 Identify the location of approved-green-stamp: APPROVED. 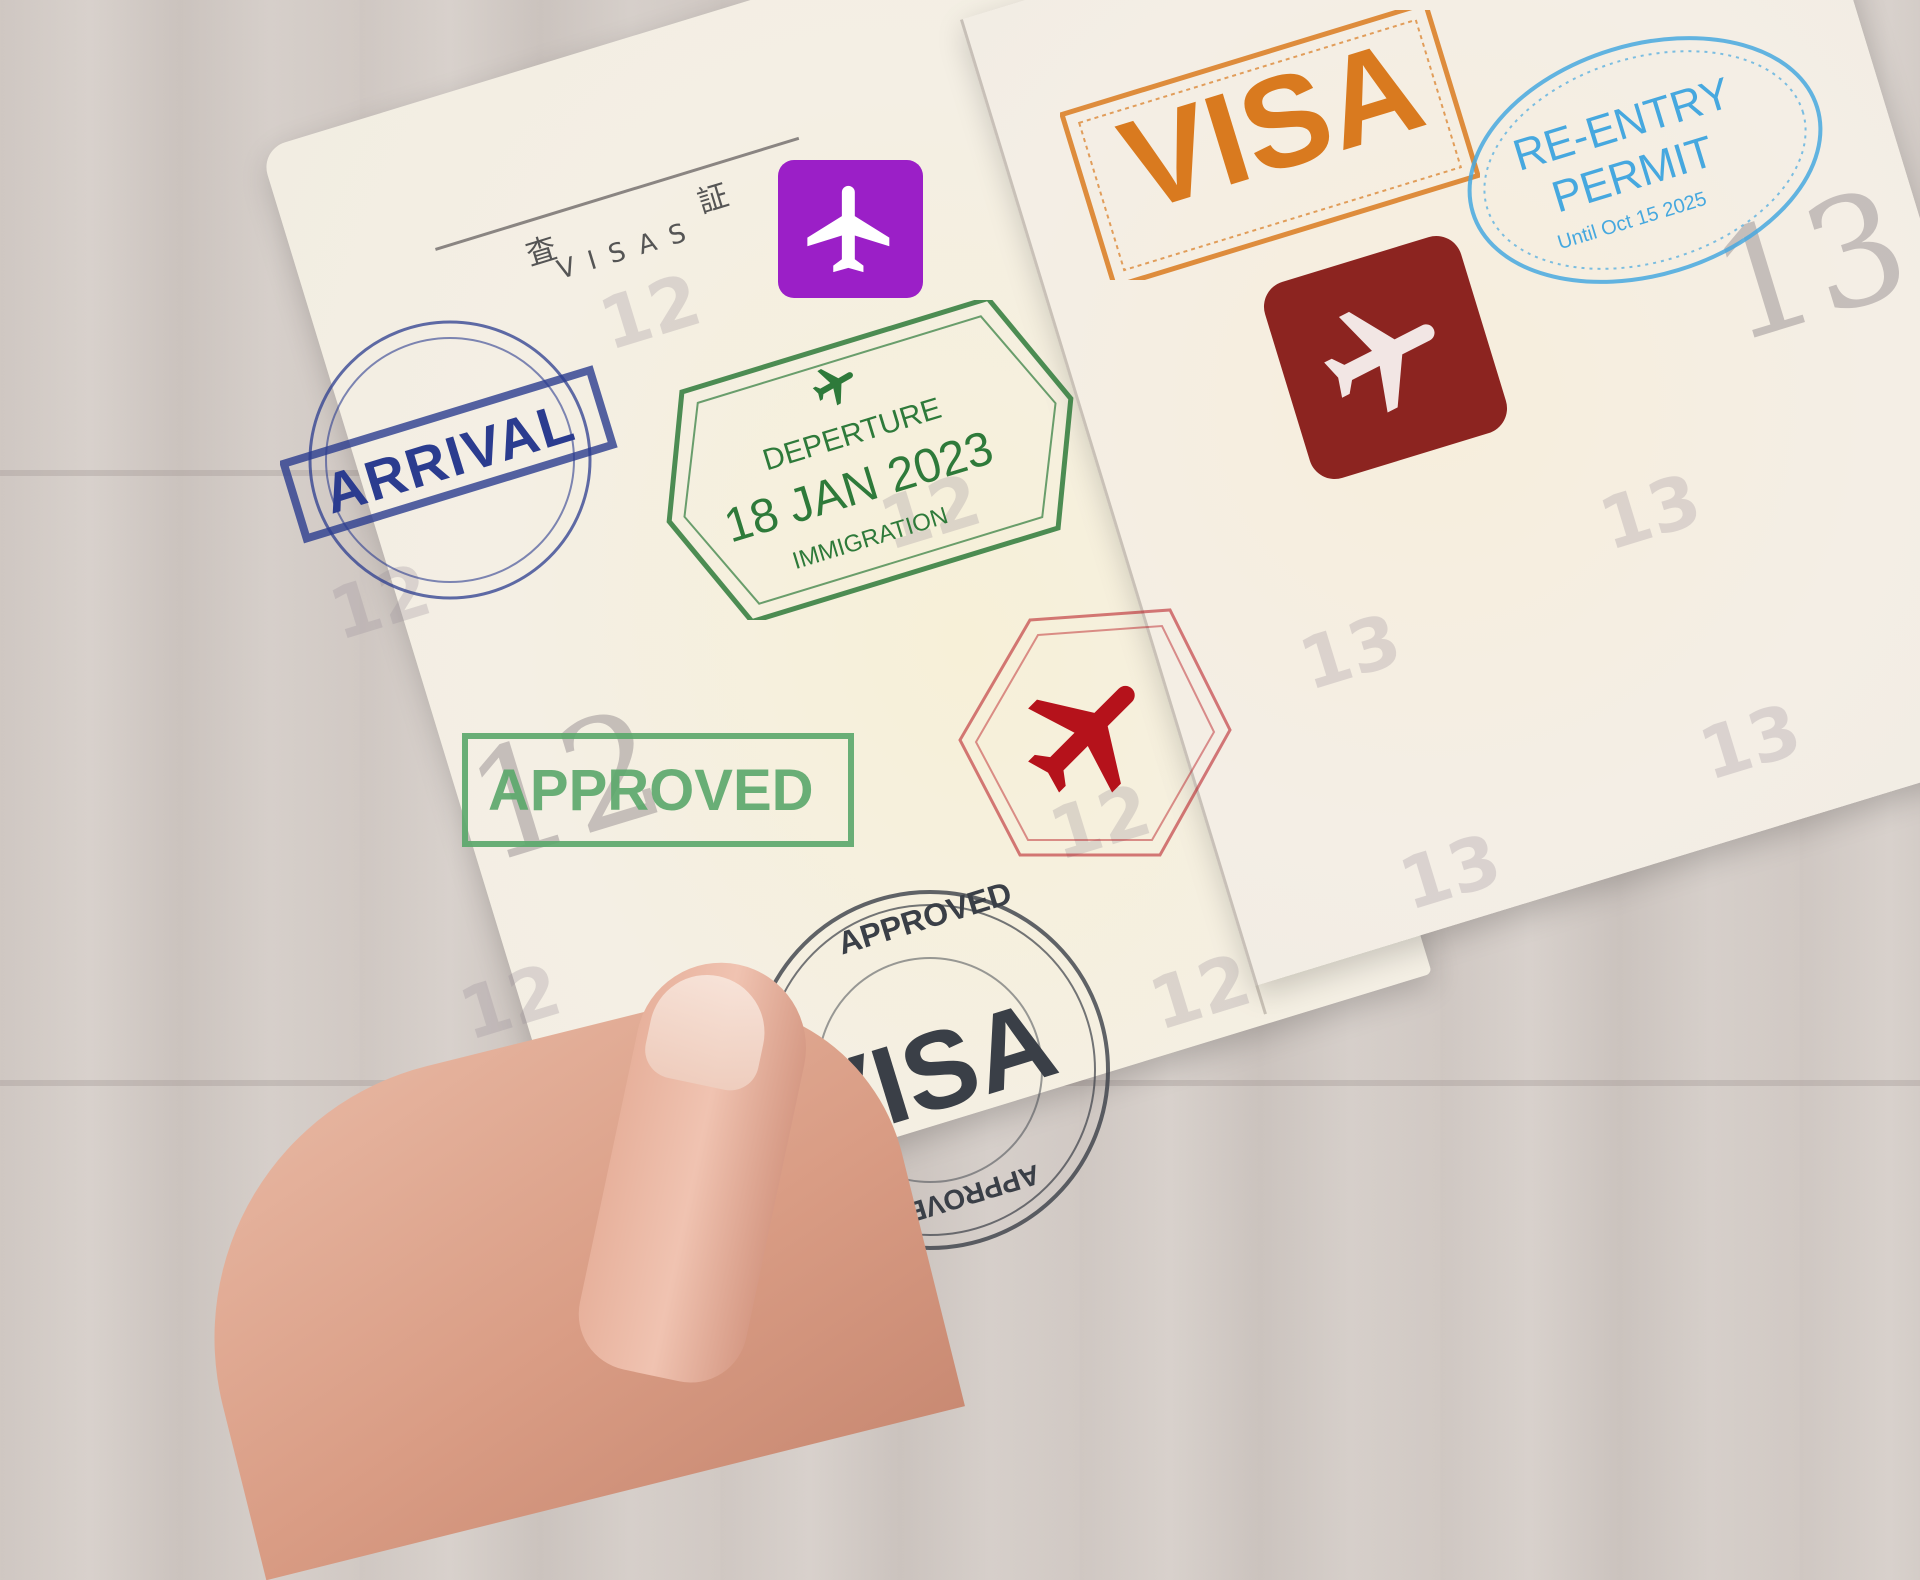
(658, 790).